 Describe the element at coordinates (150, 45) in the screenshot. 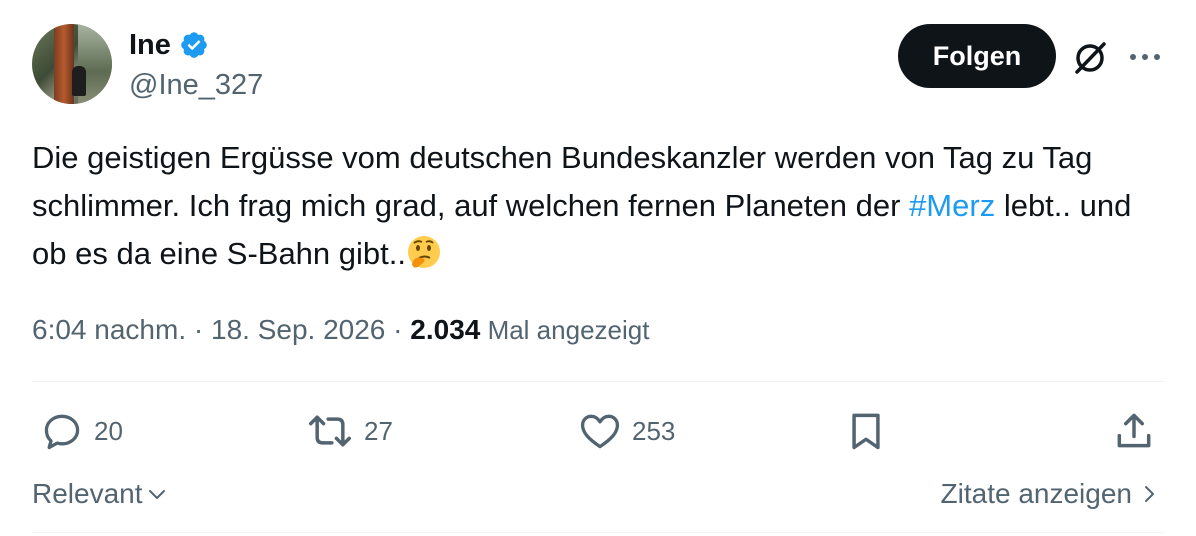

I see `author-display-name: Ine` at that location.